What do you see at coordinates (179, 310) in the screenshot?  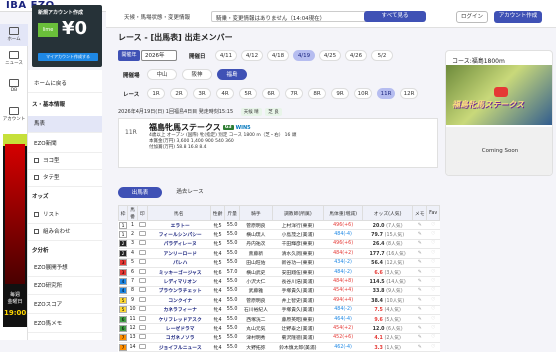 I see `horse-name: カネラフィーナ` at bounding box center [179, 310].